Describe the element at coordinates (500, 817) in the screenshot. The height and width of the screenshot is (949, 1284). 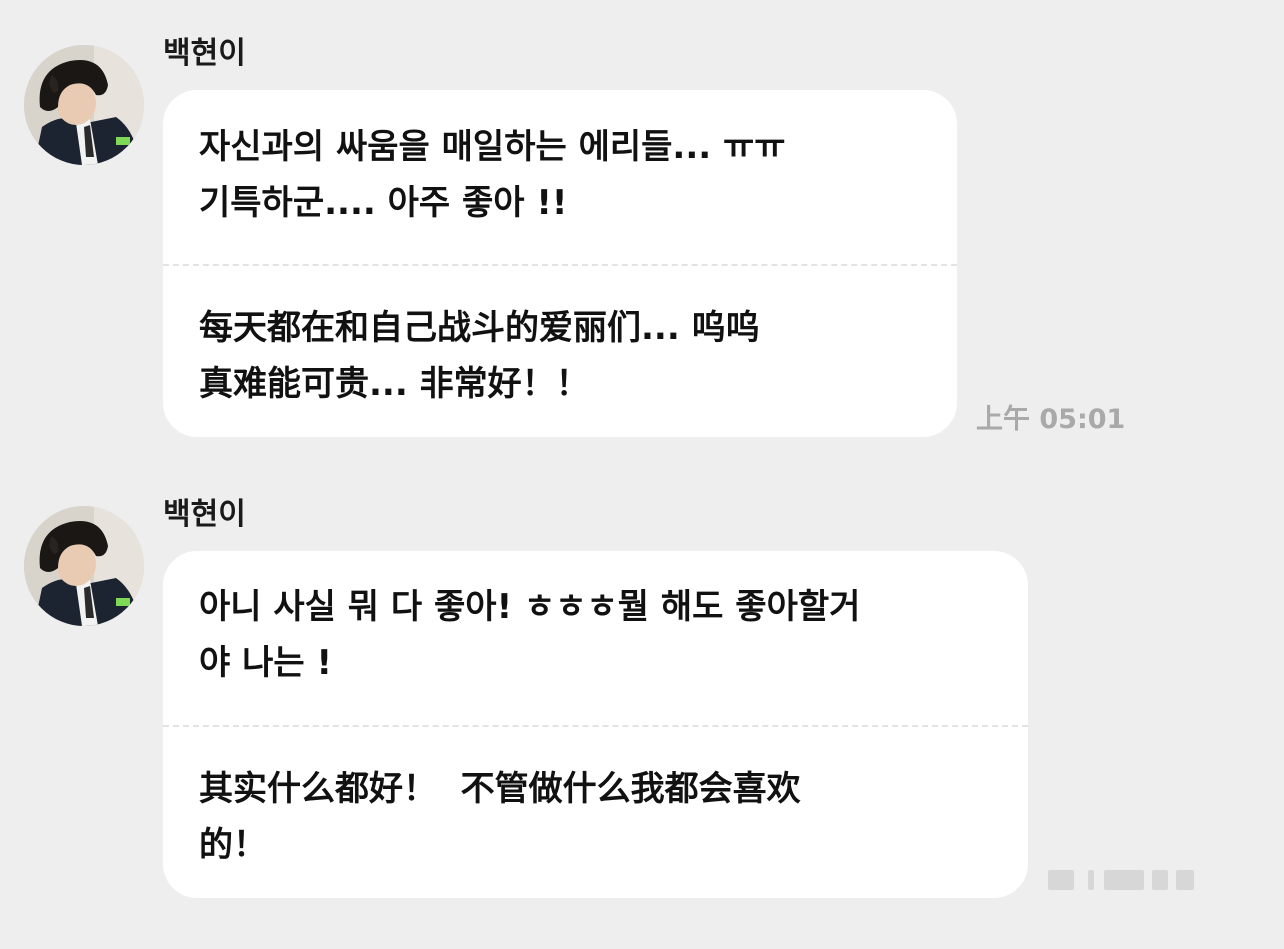
I see `translation-text: 其实什么都好！ 不管做什么我都会喜欢 的！` at that location.